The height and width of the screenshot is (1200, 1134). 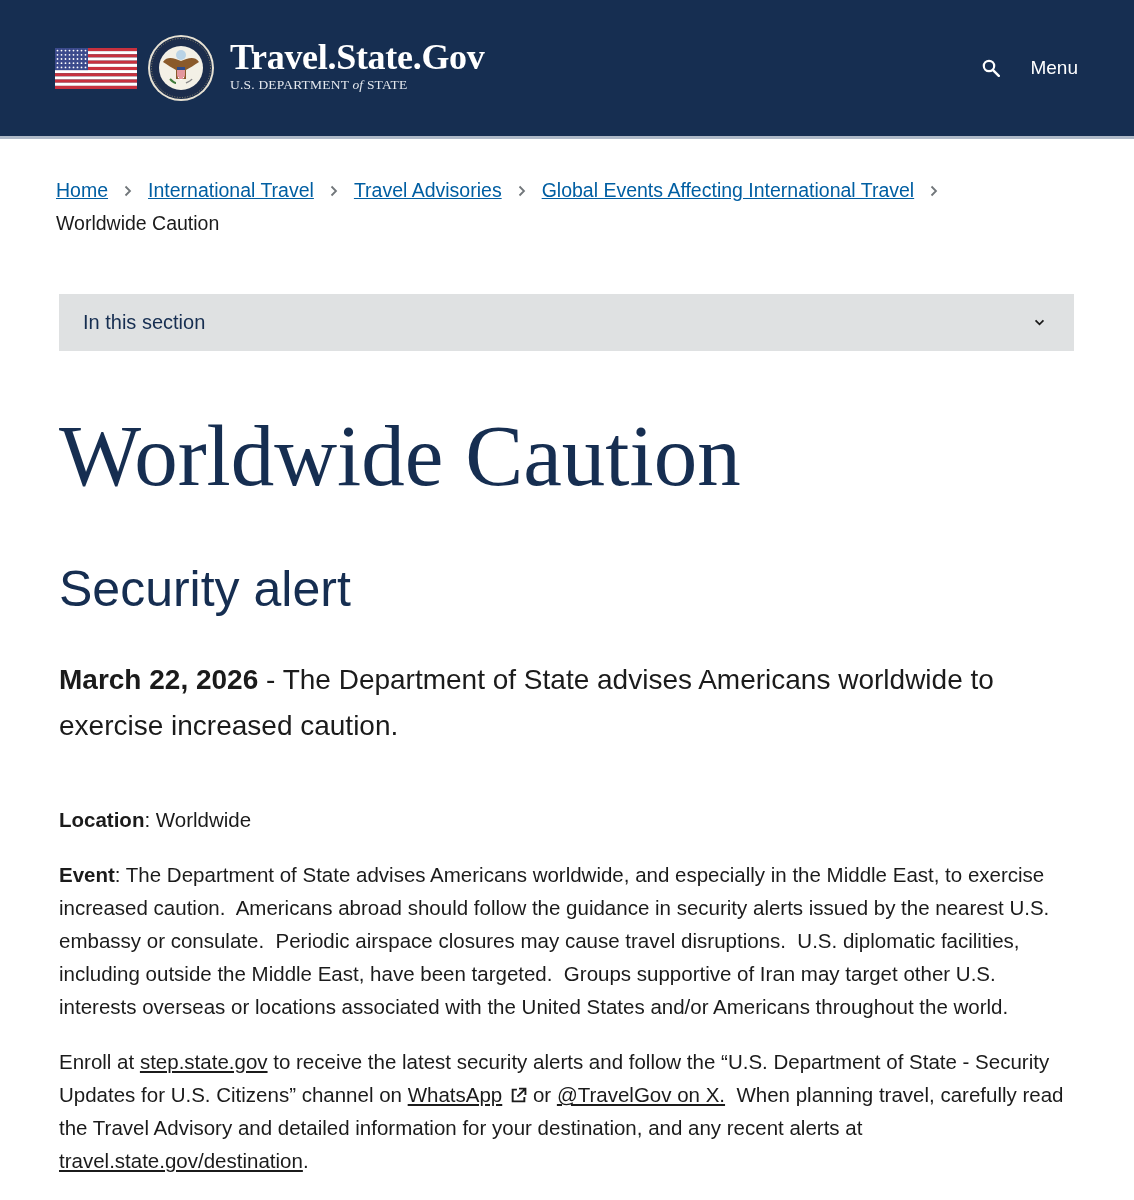 I want to click on section-accordion: In this section, so click(x=566, y=322).